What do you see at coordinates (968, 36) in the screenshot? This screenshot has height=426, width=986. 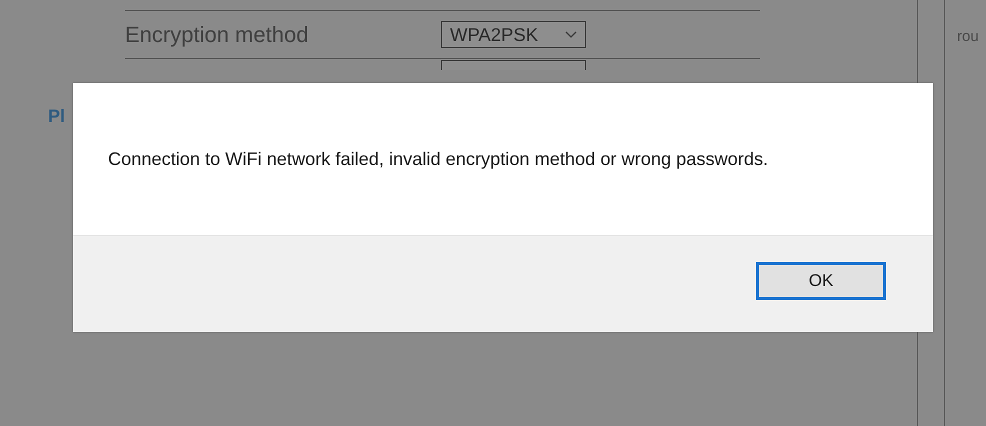 I see `side-panel-text: rou` at bounding box center [968, 36].